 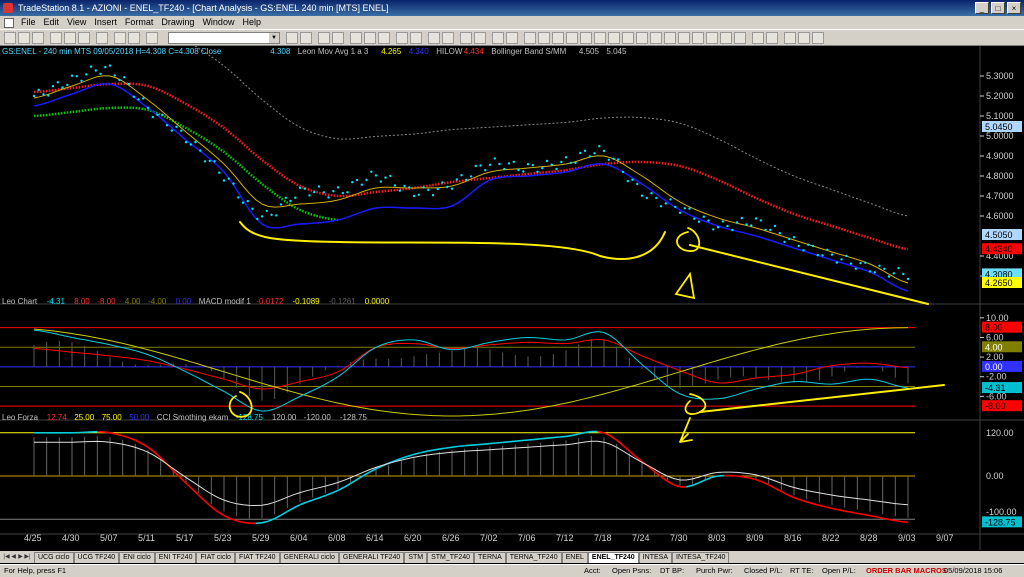 What do you see at coordinates (655, 557) in the screenshot?
I see `tab-intesa: INTESA` at bounding box center [655, 557].